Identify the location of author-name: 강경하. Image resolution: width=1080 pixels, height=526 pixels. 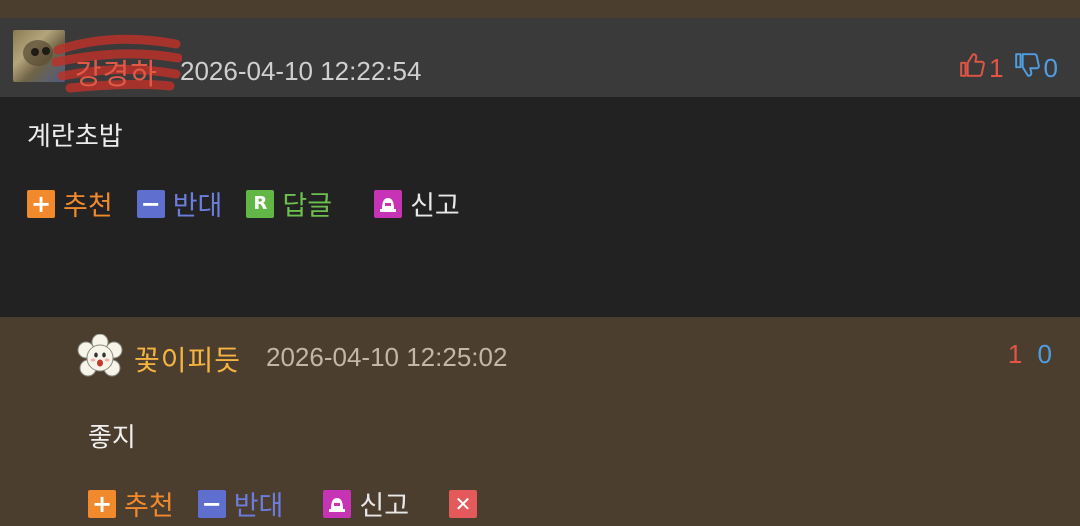
(116, 72).